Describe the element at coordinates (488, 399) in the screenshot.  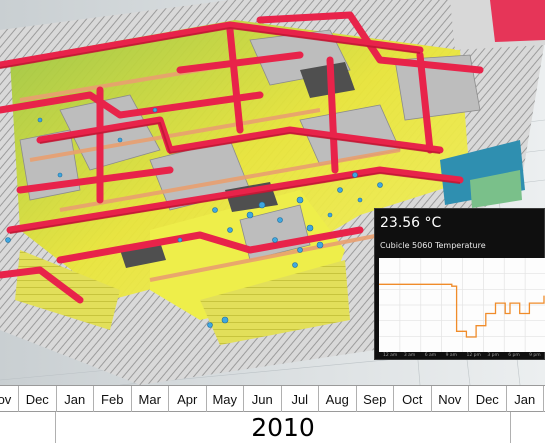
I see `month-dec-13: Dec` at that location.